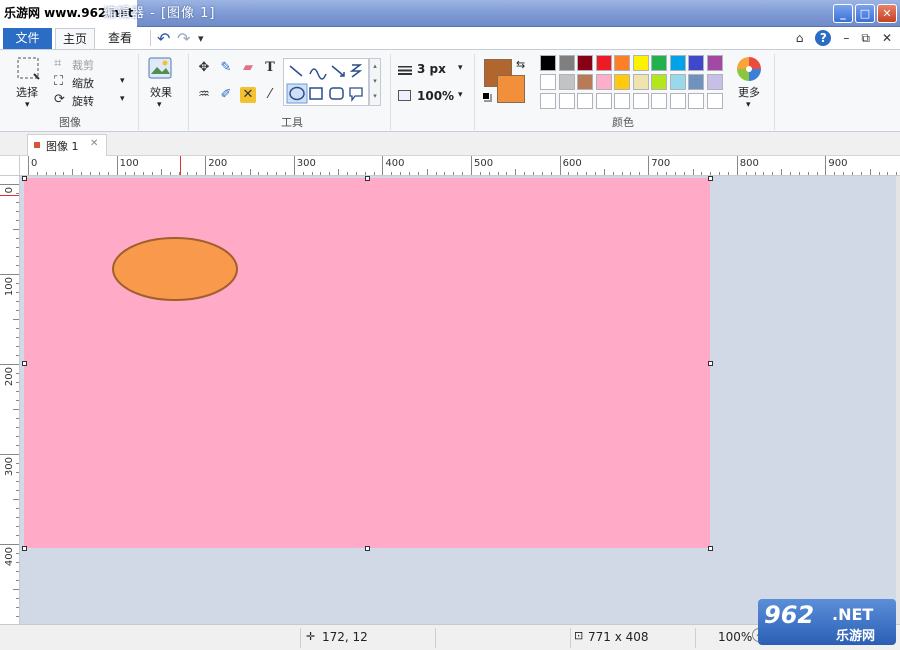 The image size is (900, 650). What do you see at coordinates (375, 82) in the screenshot?
I see `shapes-scrollbar: ▴ ▾ ▾` at bounding box center [375, 82].